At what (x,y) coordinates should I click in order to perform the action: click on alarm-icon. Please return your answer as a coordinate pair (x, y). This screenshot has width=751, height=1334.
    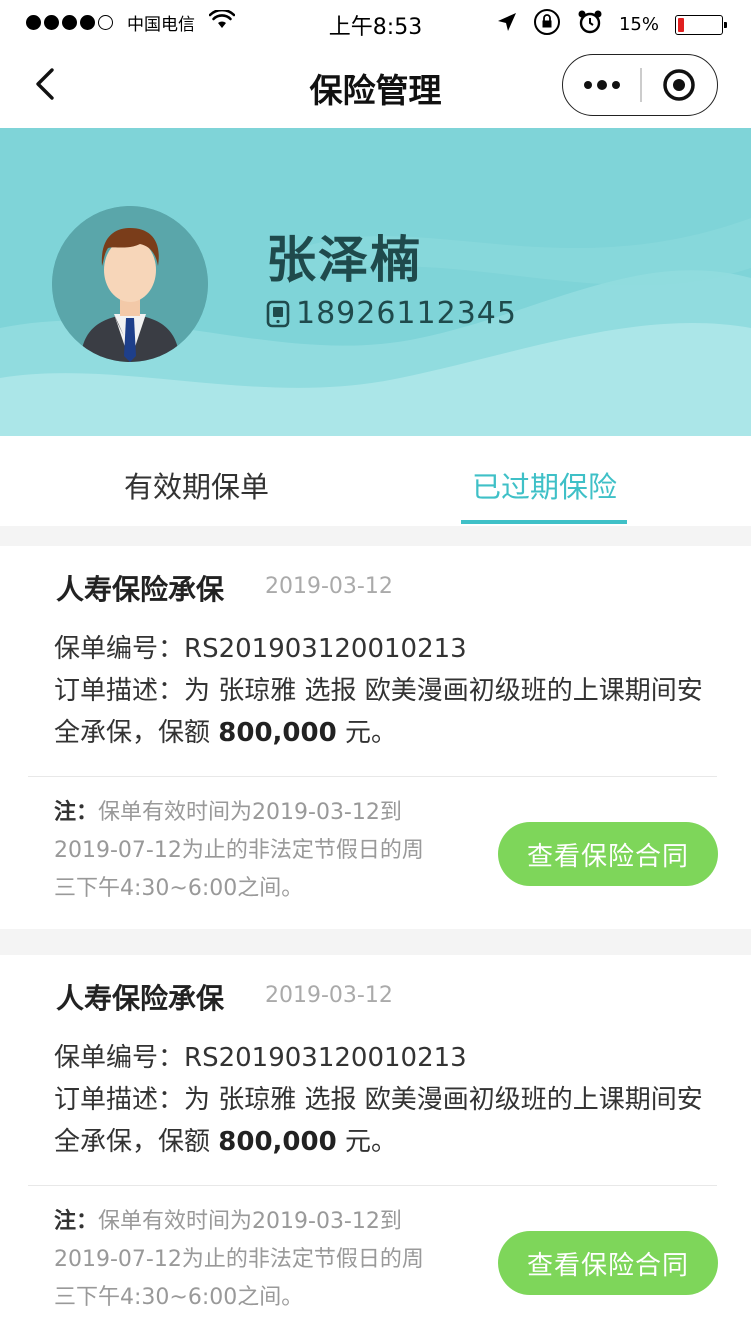
    Looking at the image, I should click on (590, 24).